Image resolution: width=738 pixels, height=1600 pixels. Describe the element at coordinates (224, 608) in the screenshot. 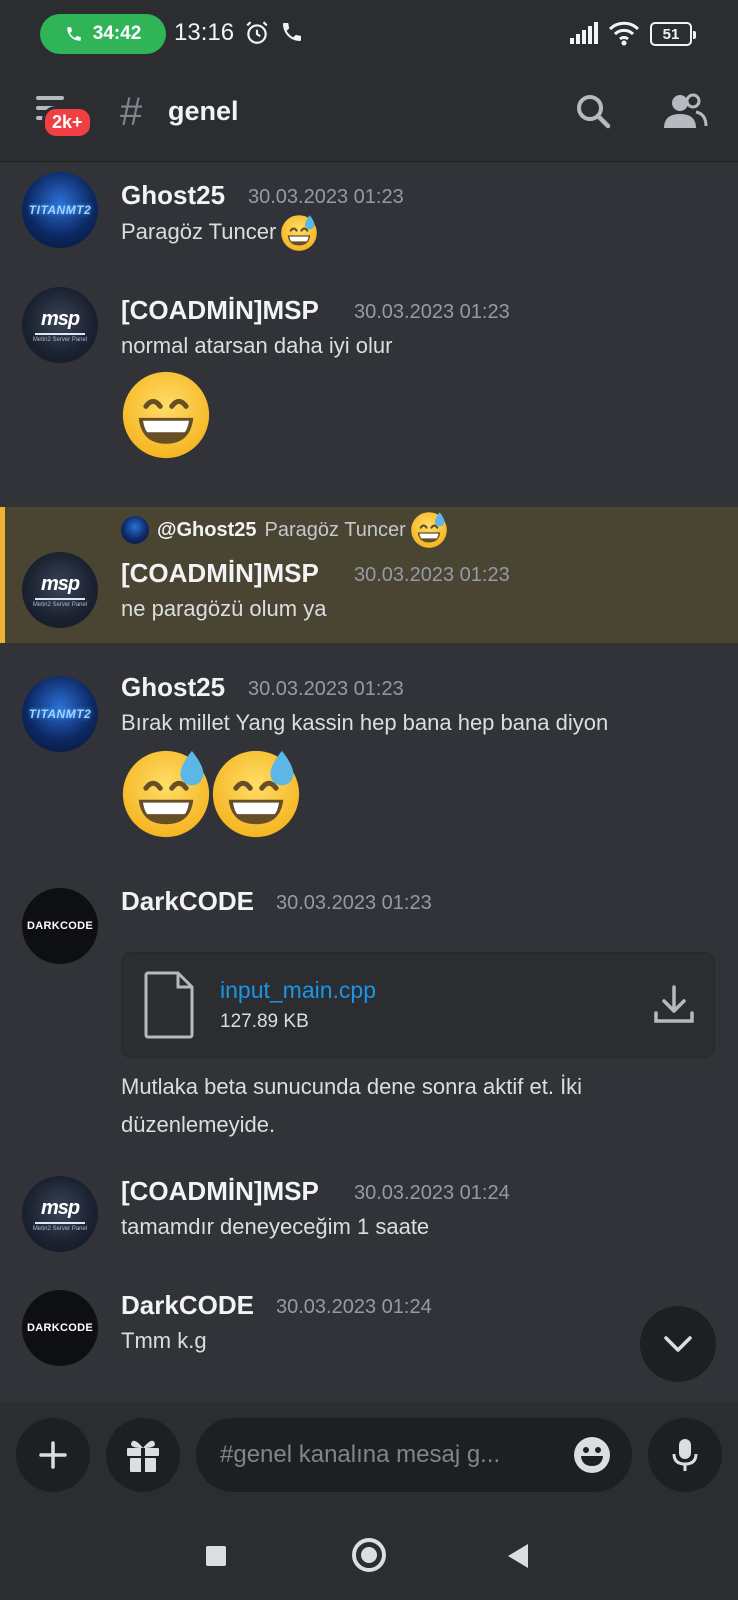

I see `message-text: ne paragözü olum ya` at that location.